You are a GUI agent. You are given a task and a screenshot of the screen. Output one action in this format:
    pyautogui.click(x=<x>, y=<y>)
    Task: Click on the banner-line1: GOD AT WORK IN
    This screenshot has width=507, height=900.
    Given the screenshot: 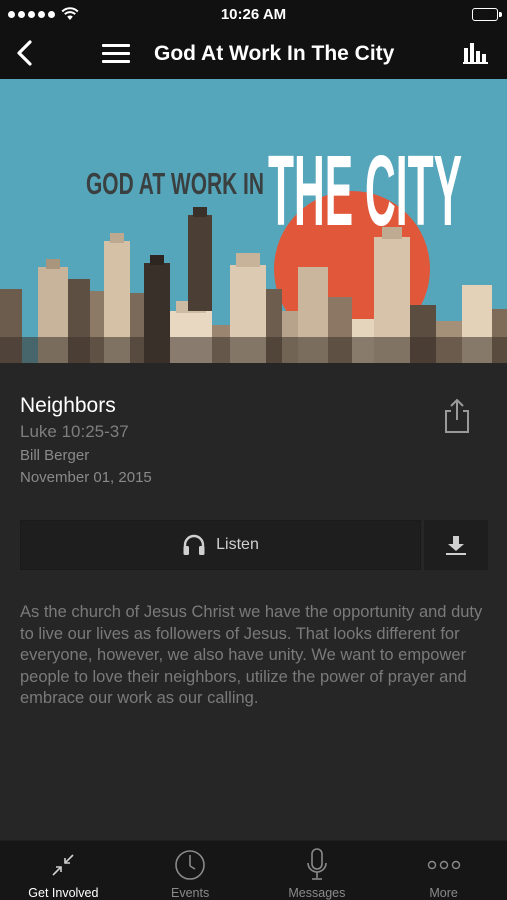 What is the action you would take?
    pyautogui.click(x=175, y=183)
    